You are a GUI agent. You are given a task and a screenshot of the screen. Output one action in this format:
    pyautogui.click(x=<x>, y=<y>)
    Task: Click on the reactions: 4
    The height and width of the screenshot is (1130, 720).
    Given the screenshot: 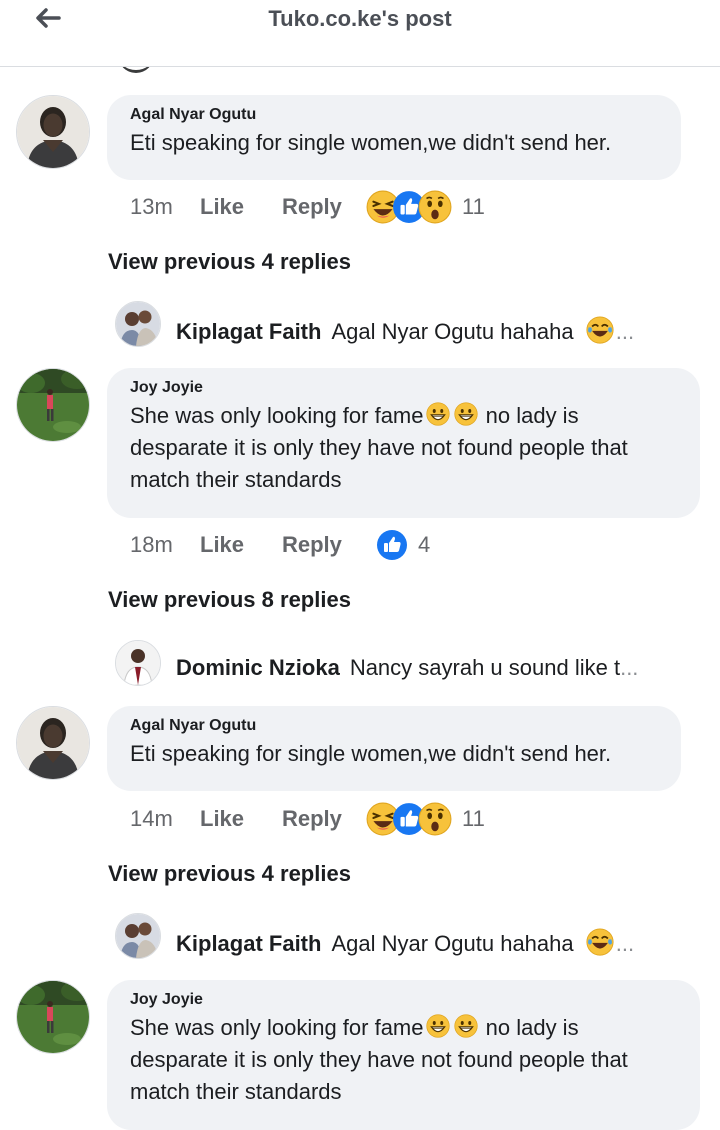 What is the action you would take?
    pyautogui.click(x=398, y=545)
    